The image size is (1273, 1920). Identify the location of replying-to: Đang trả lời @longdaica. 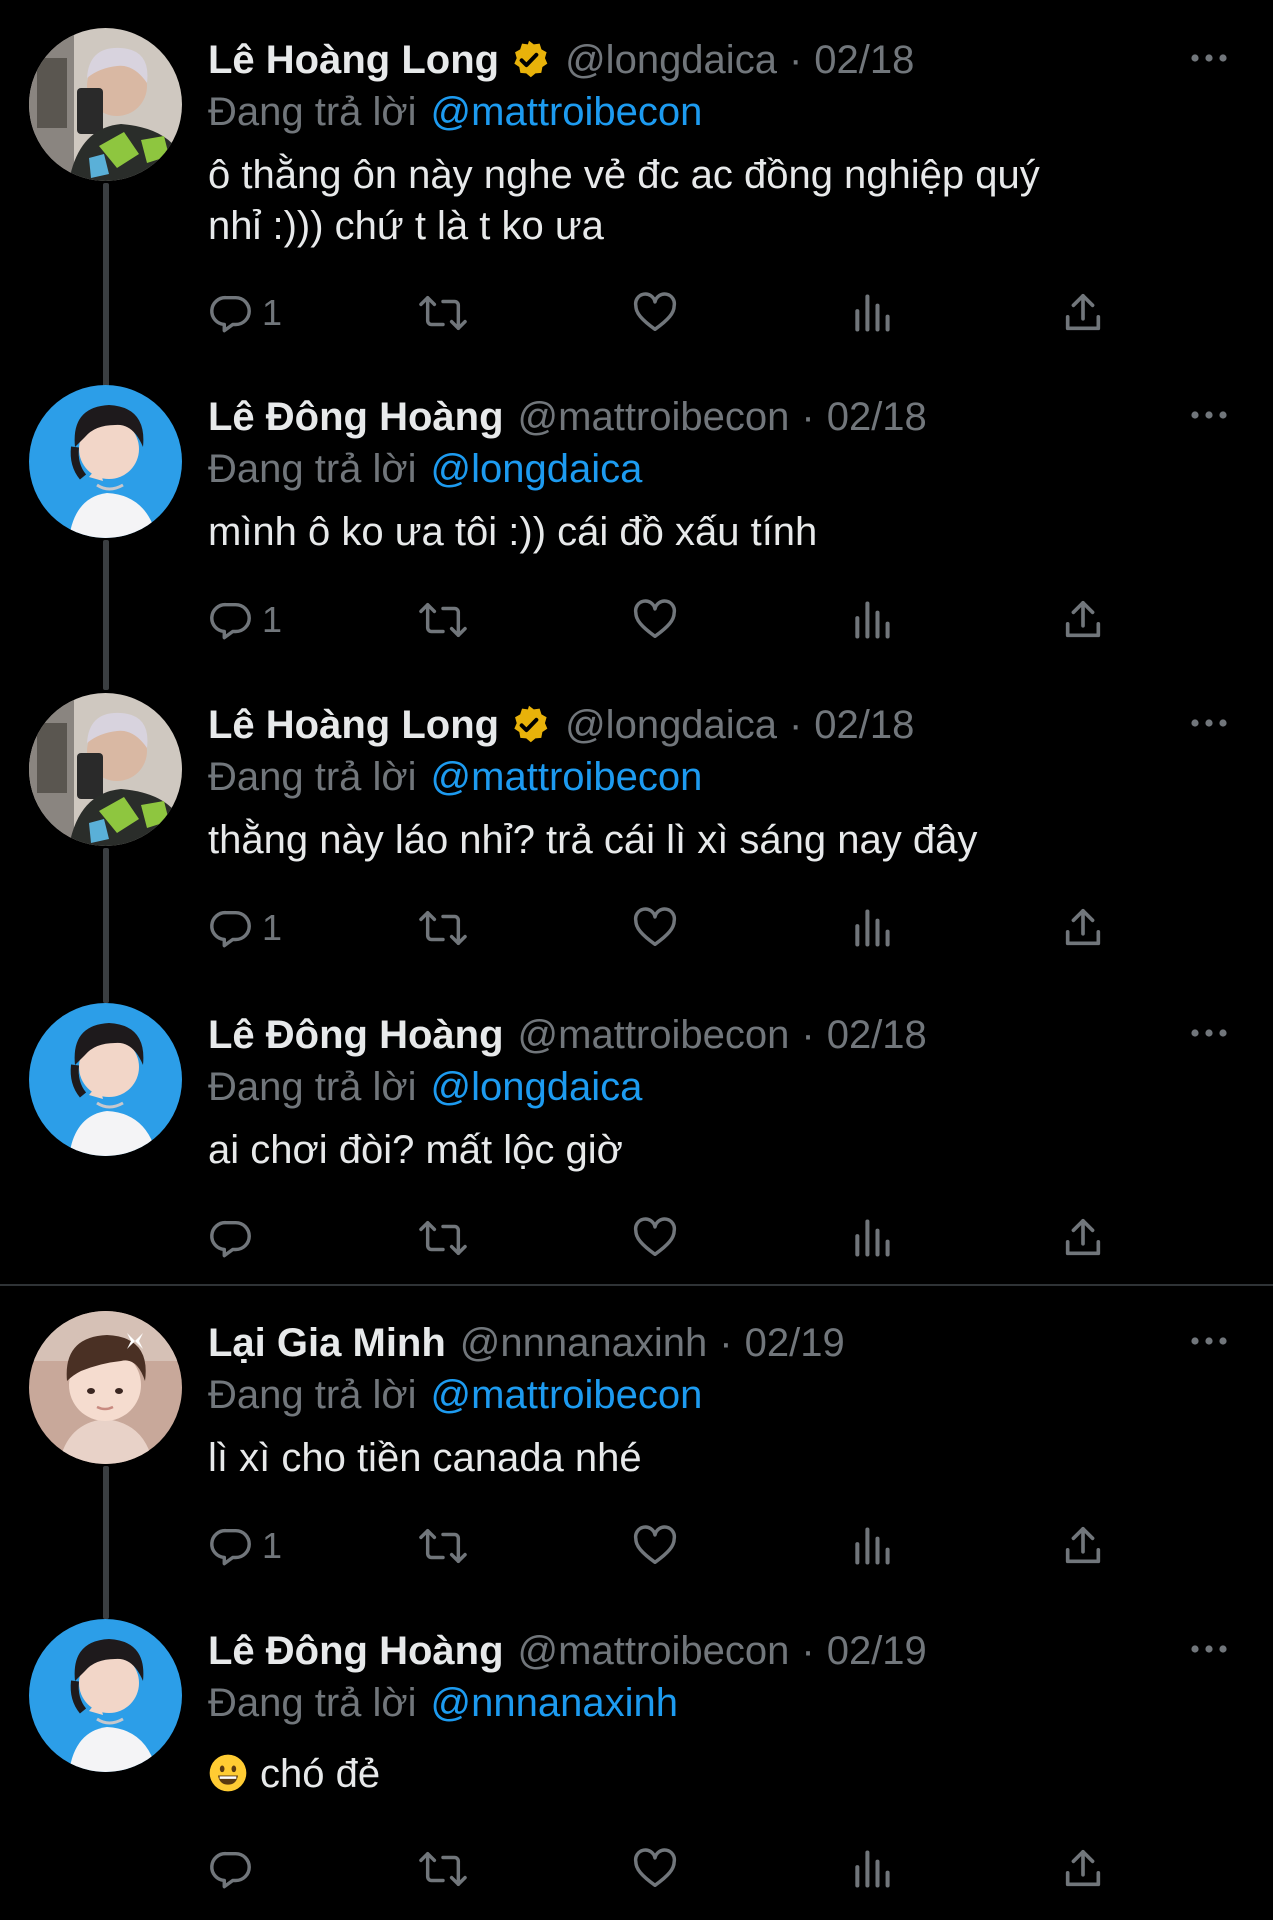
(425, 469).